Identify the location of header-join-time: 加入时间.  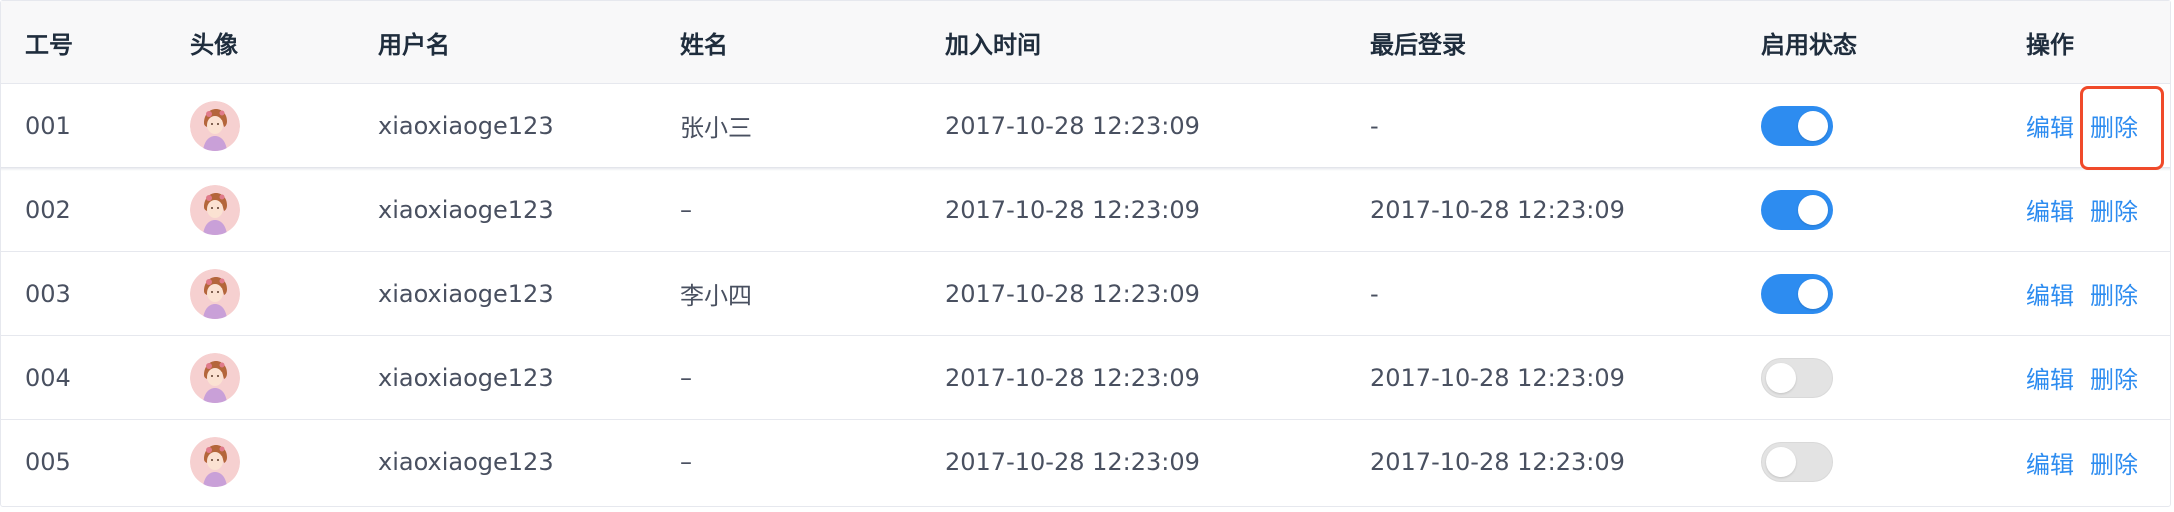
(993, 42).